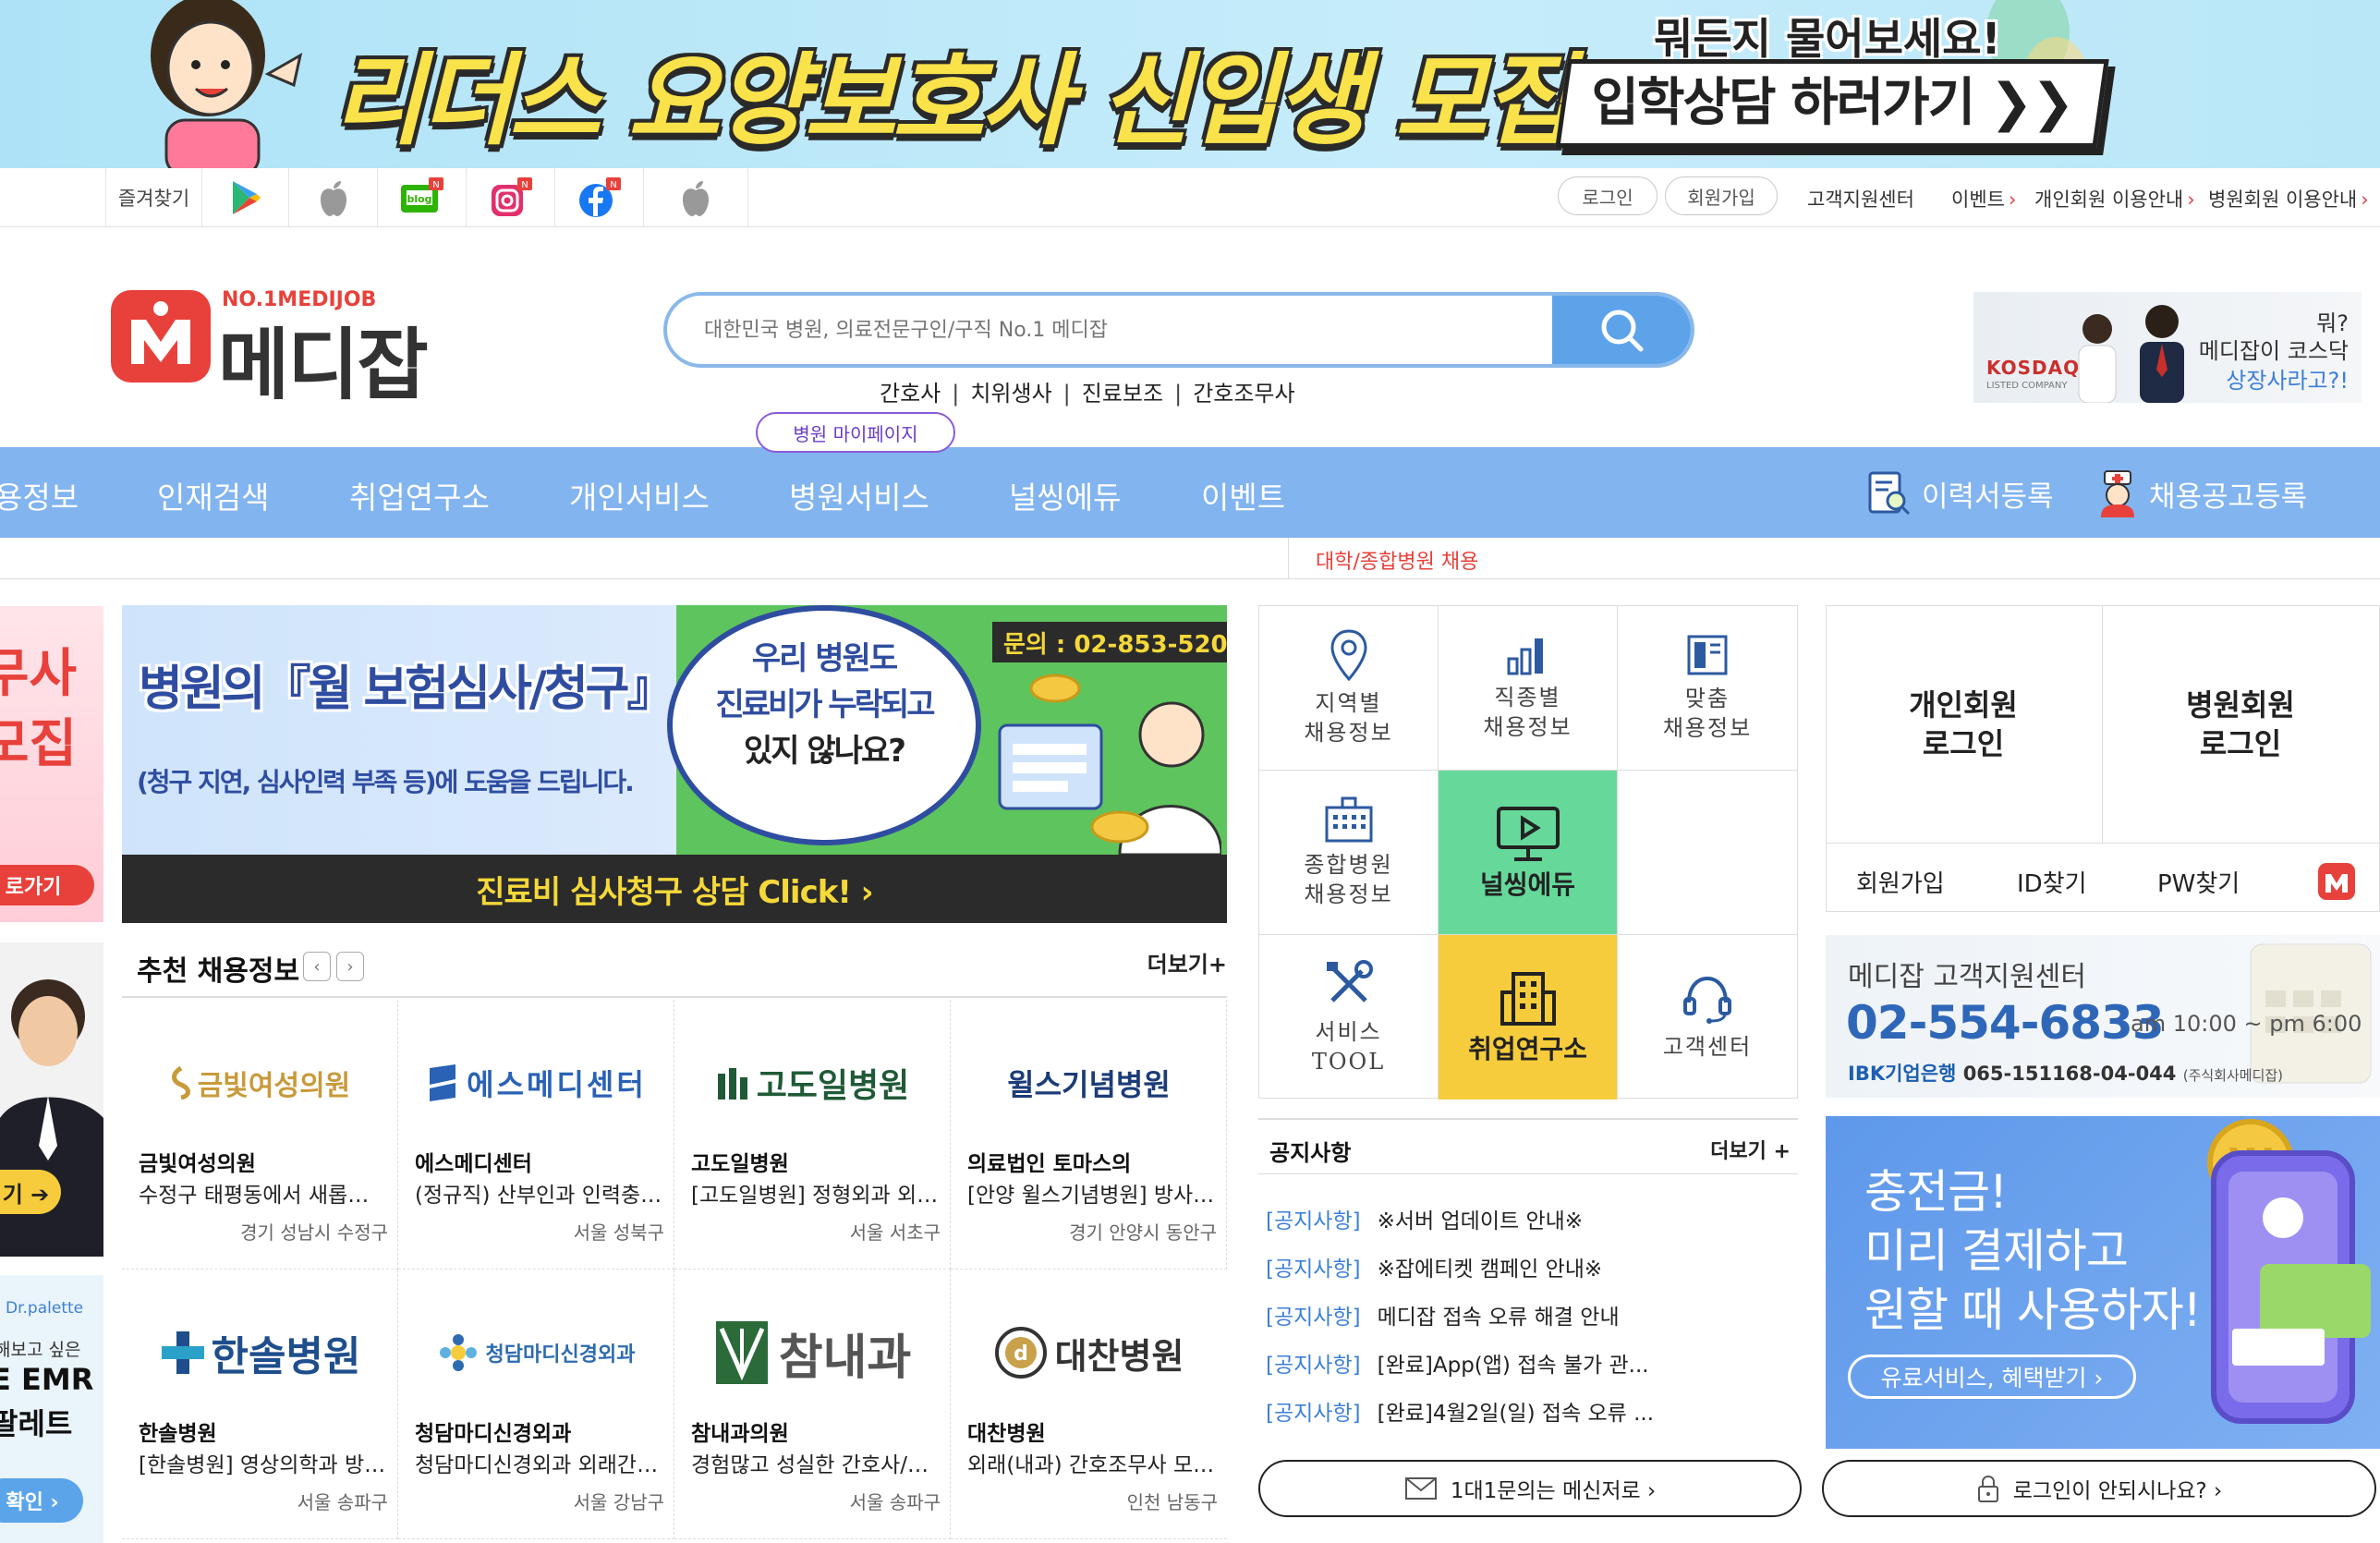 The height and width of the screenshot is (1543, 2380). What do you see at coordinates (1530, 1489) in the screenshot?
I see `messenger-inquiry-button: 1대1문의는 메신저로 ›` at bounding box center [1530, 1489].